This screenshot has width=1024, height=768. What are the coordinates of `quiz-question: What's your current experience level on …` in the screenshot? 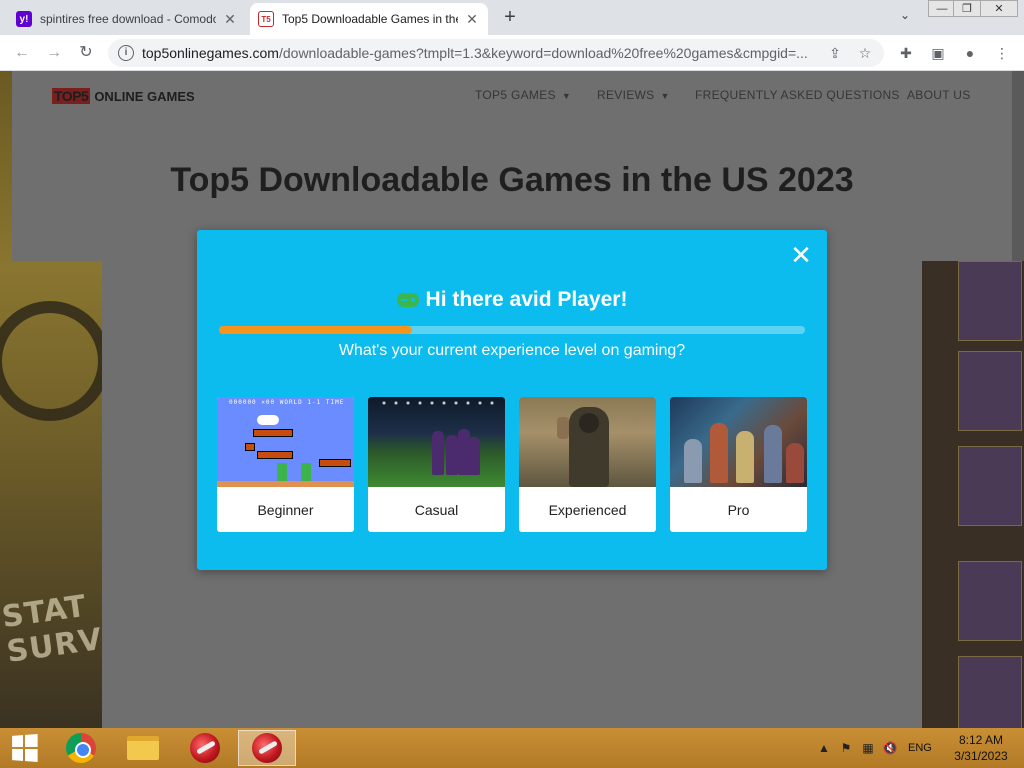 It's located at (512, 350).